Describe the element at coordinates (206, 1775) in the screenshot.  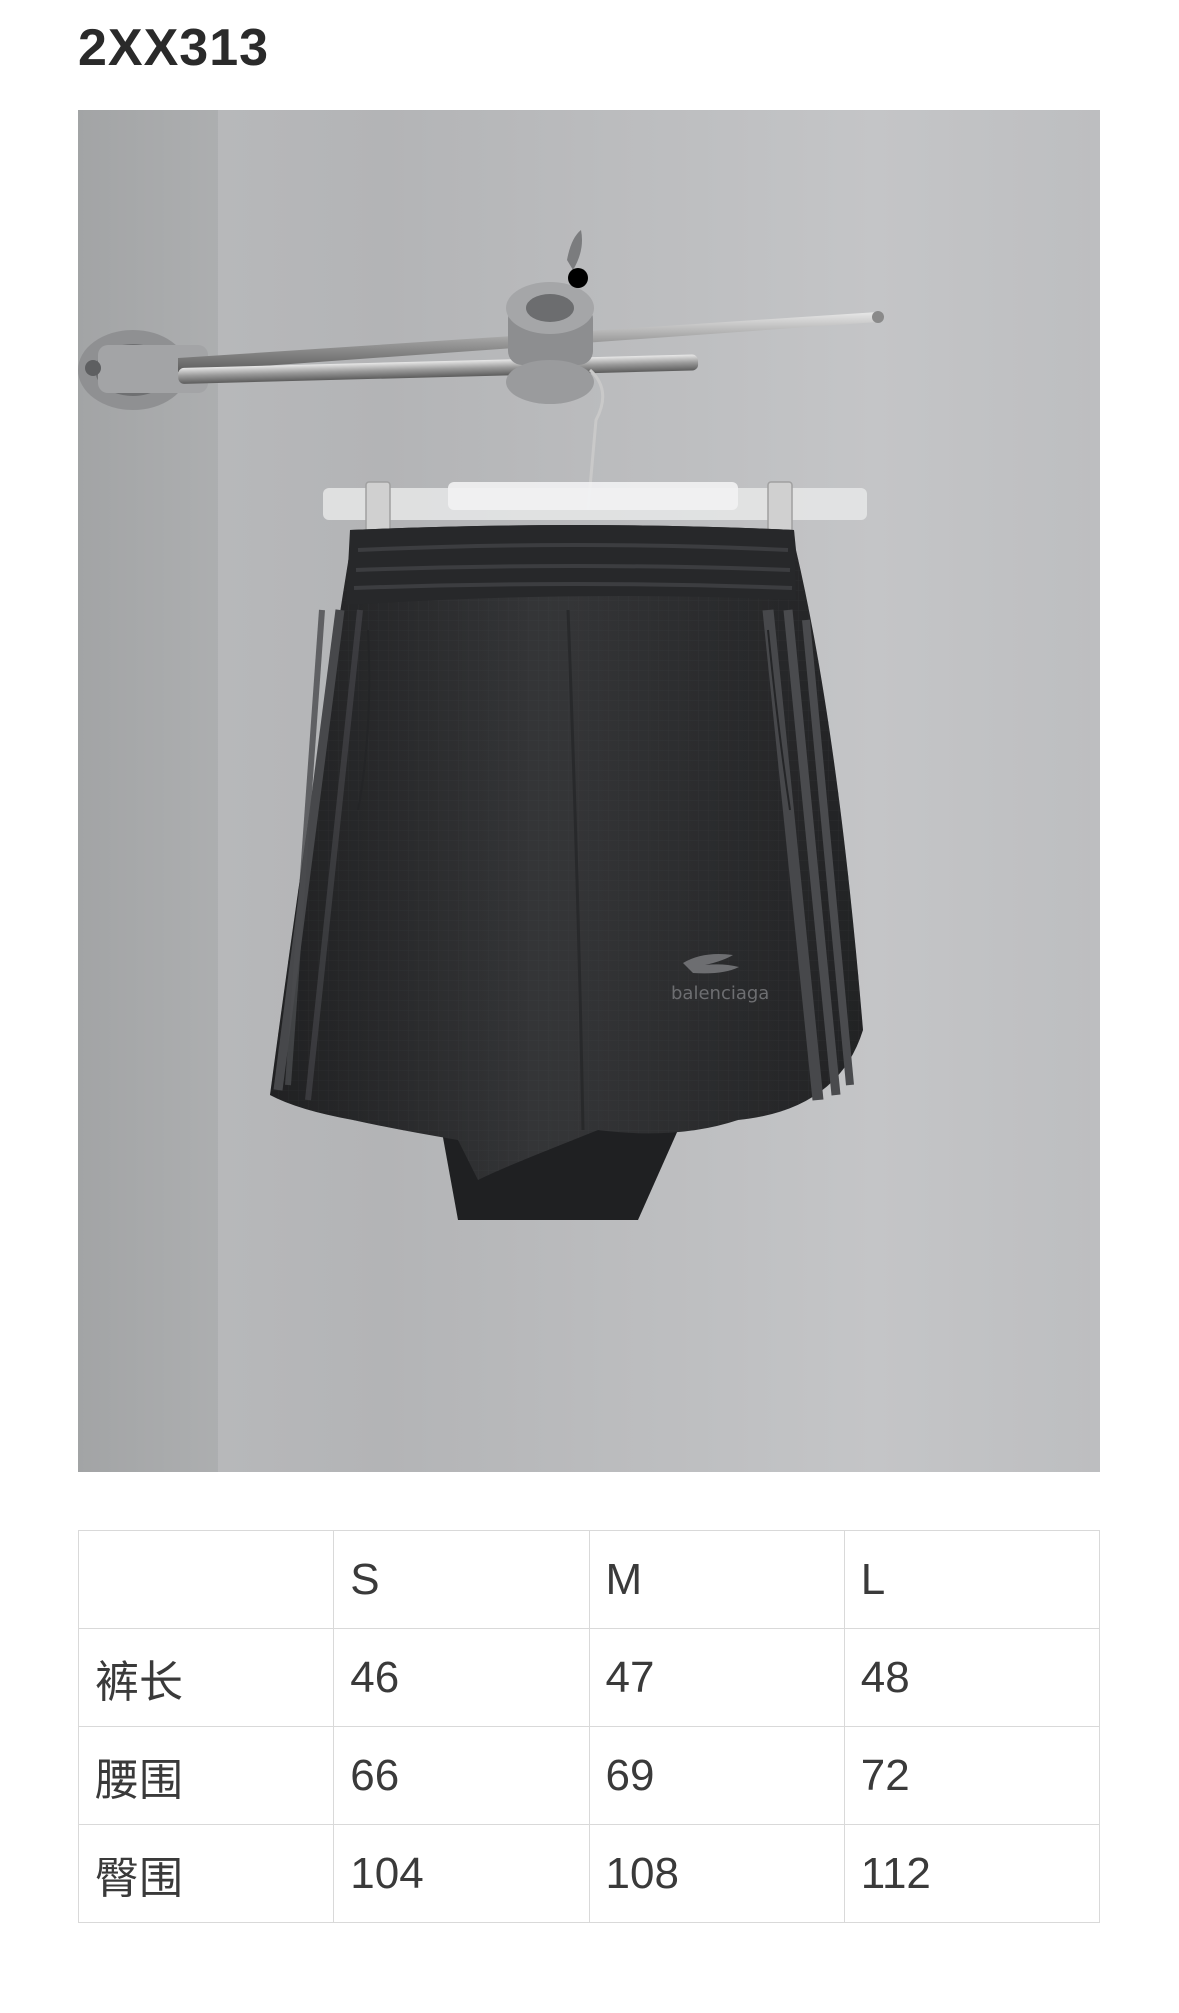
I see `row-label-waist: 腰围` at that location.